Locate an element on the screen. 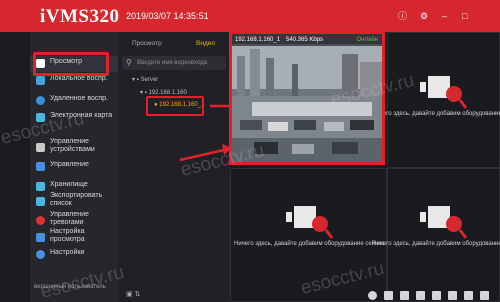  live-video-cell: 192.168.1.160_1 540.365 Kbps Онлайн is located at coordinates (307, 98).